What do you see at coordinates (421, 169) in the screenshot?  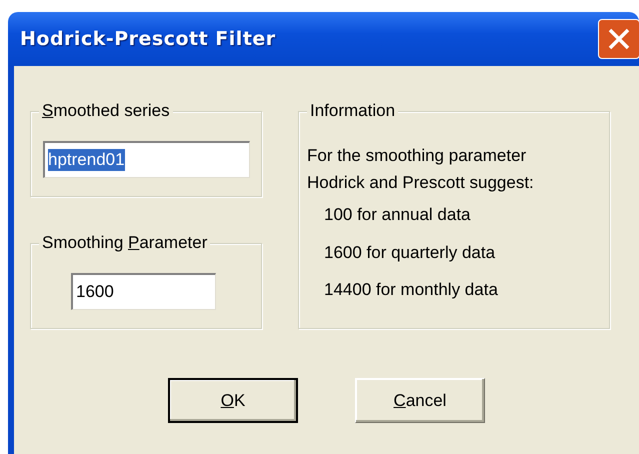 I see `info-text: For the smoothing parameter Hodrick and Prescott suggest:` at bounding box center [421, 169].